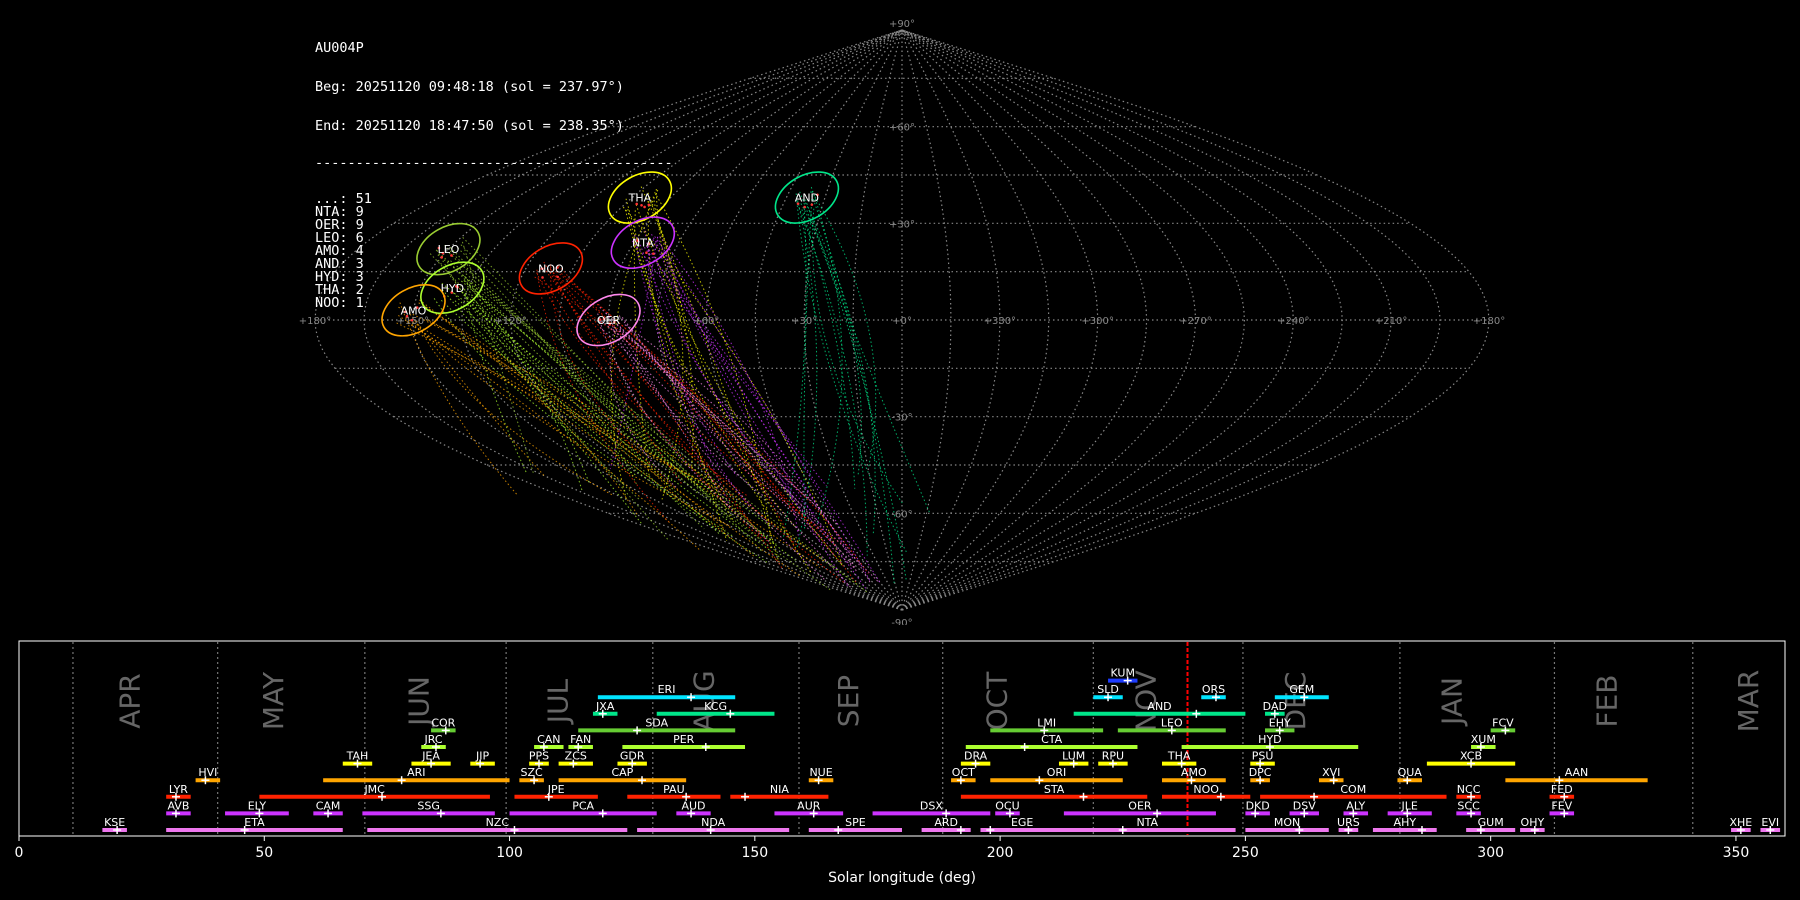 This screenshot has width=1800, height=900. I want to click on shower-code: JLE, so click(1409, 805).